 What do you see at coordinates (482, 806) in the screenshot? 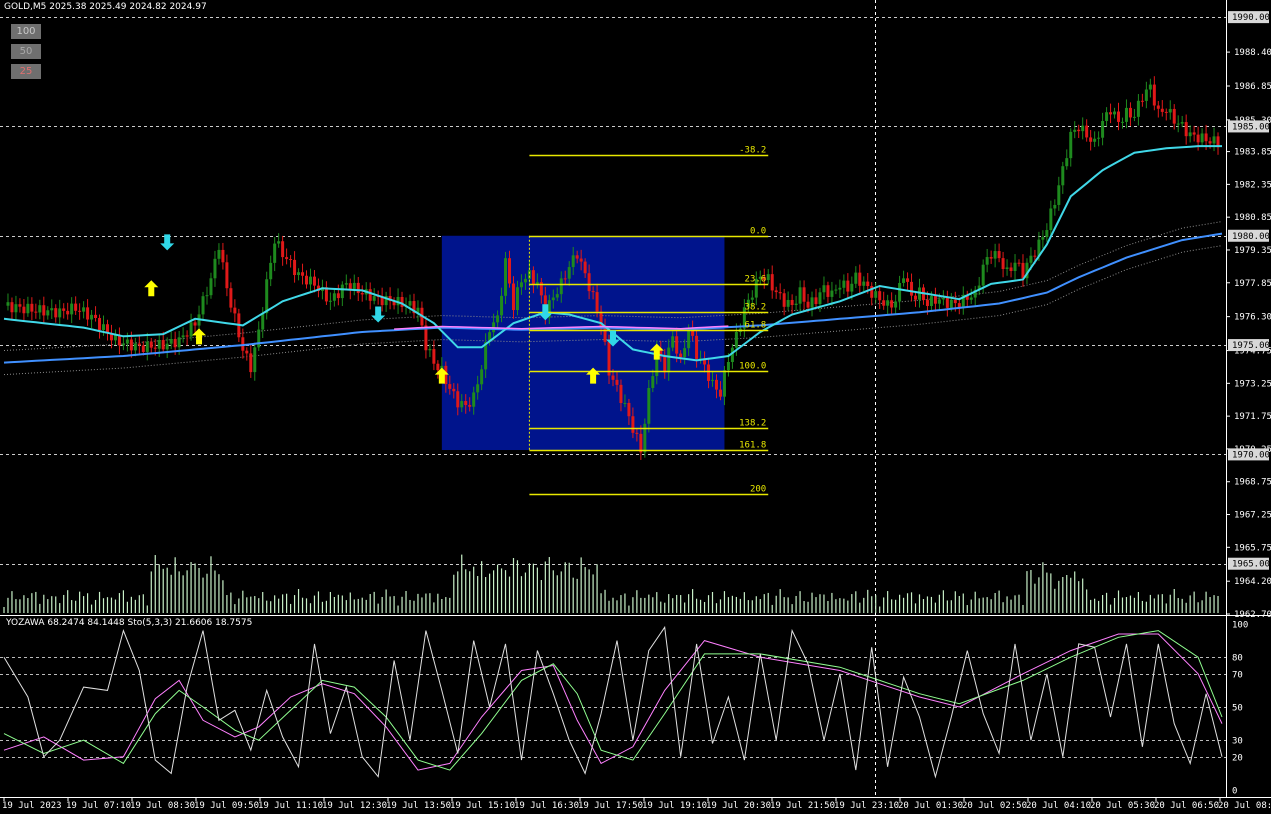
I see `time-axis-label: 19 Jul 15:10` at bounding box center [482, 806].